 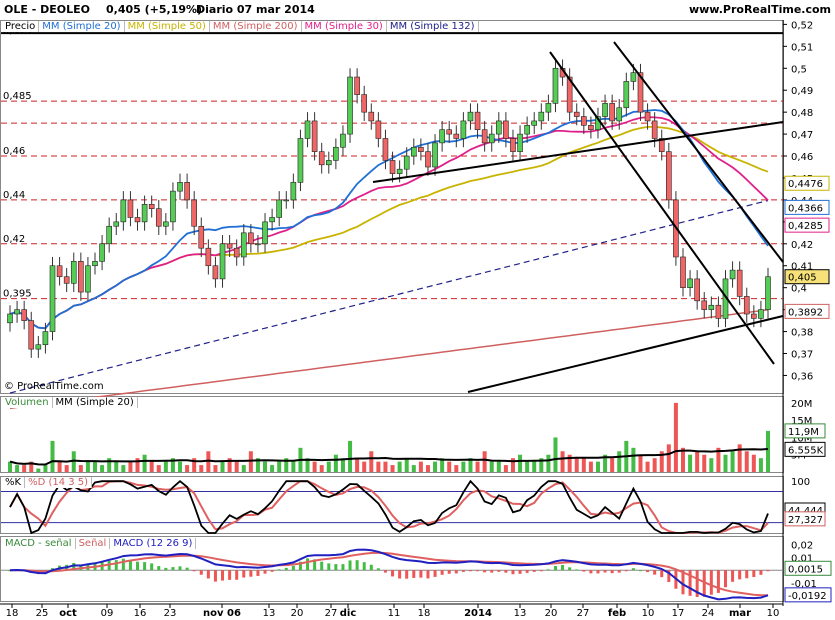 What do you see at coordinates (297, 613) in the screenshot?
I see `x-tick-label: 20` at bounding box center [297, 613].